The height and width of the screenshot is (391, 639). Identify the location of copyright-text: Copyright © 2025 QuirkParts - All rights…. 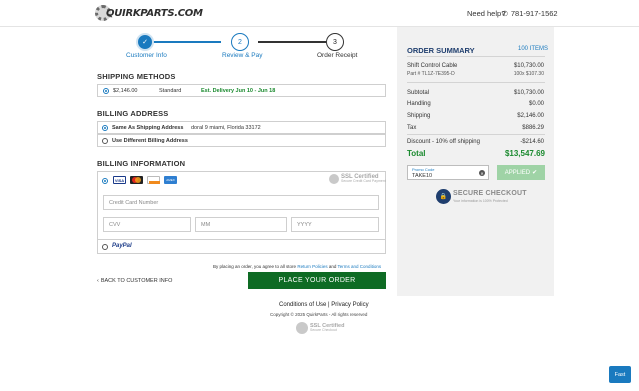
(319, 314).